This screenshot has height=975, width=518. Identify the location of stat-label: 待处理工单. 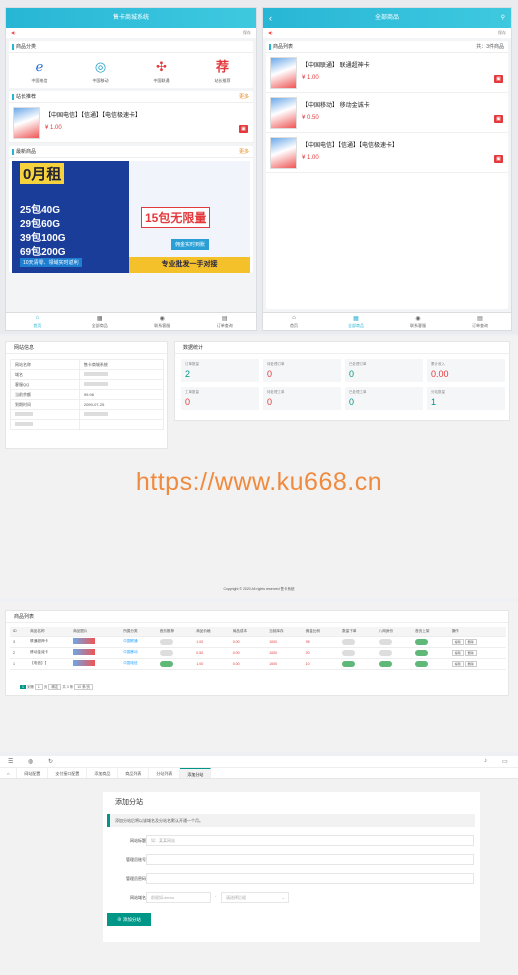
(276, 392).